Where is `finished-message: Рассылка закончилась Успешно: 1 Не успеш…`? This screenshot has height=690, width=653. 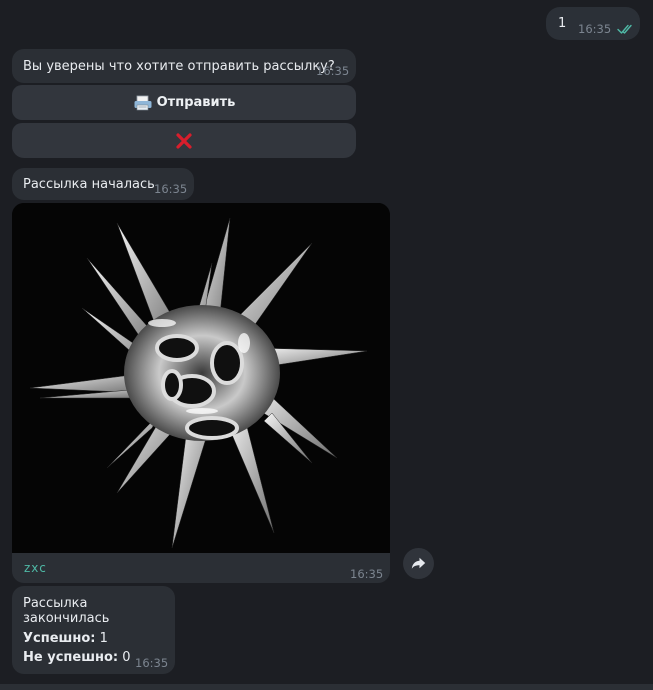
finished-message: Рассылка закончилась Успешно: 1 Не успеш… is located at coordinates (93, 630).